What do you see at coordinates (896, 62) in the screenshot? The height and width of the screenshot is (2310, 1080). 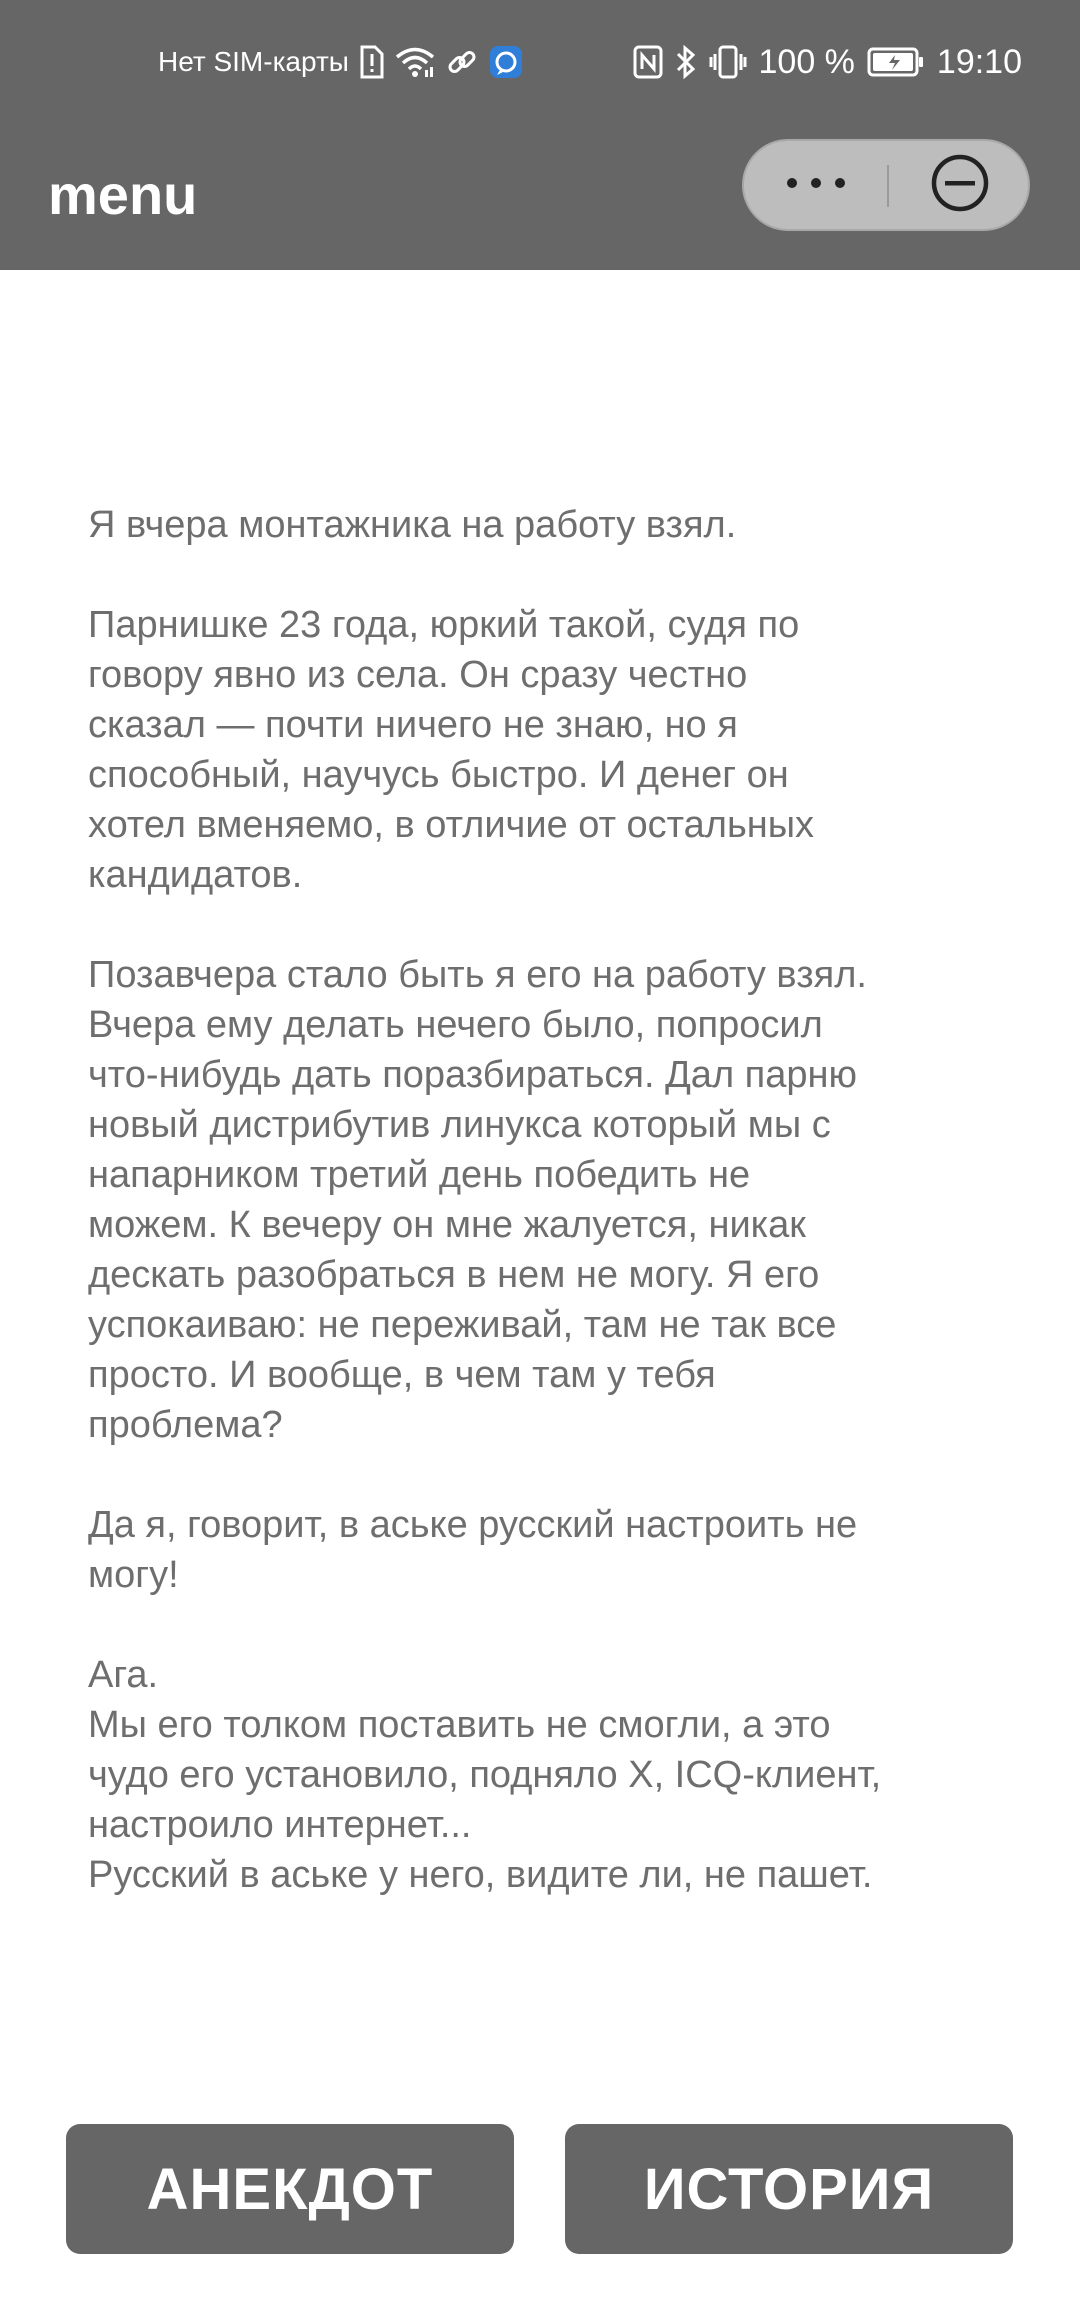 I see `battery-icon` at bounding box center [896, 62].